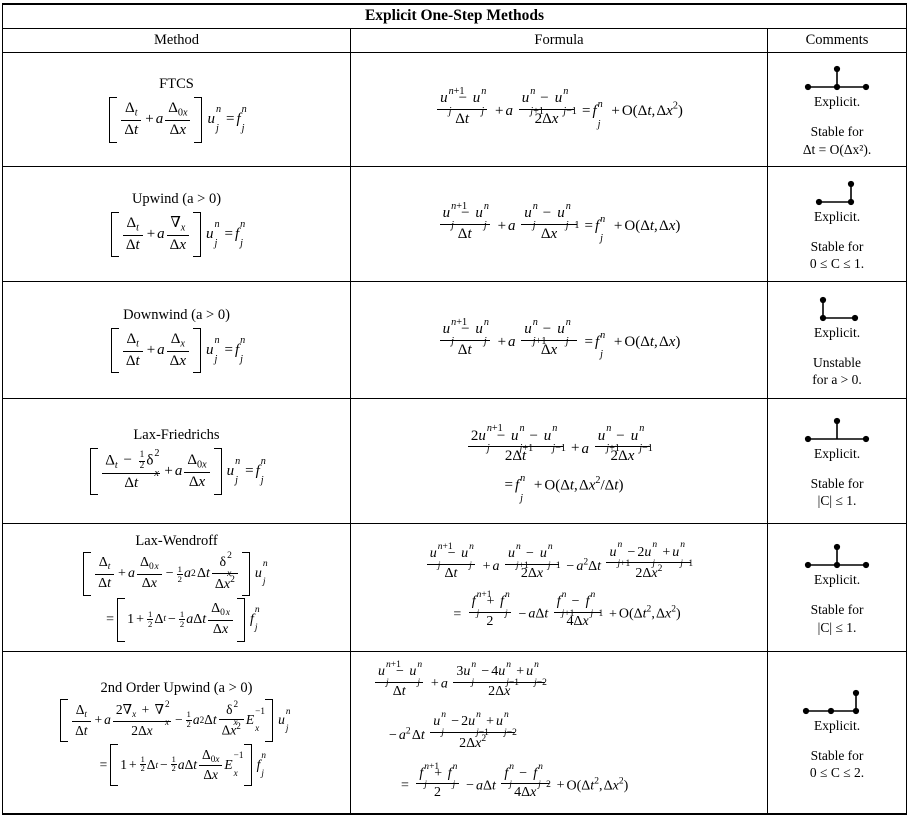  I want to click on table-header-row: Method Formula Comments, so click(455, 40).